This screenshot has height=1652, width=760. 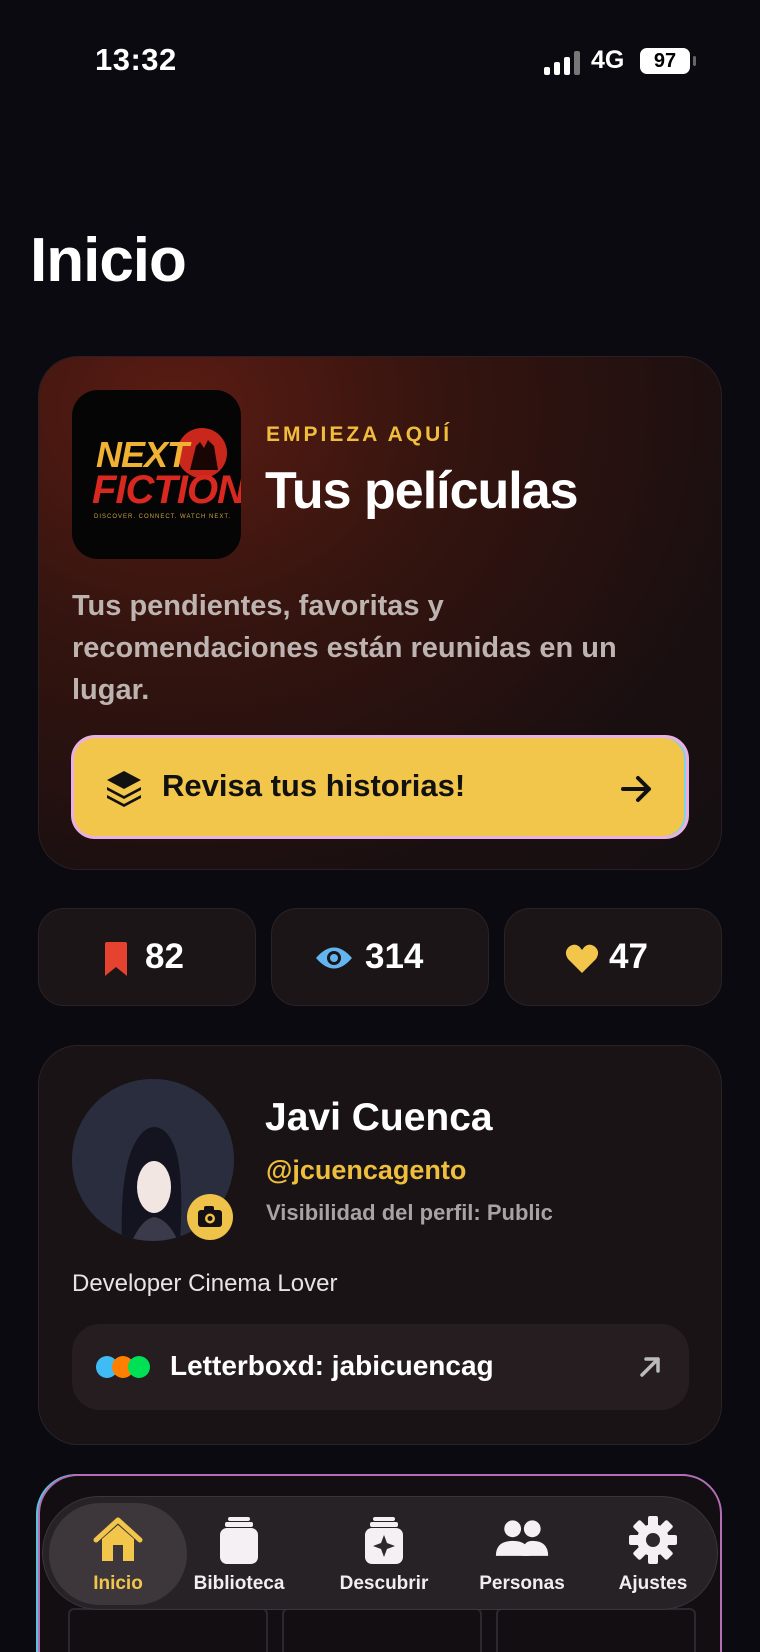 I want to click on stat-watchlist: 82, so click(x=147, y=957).